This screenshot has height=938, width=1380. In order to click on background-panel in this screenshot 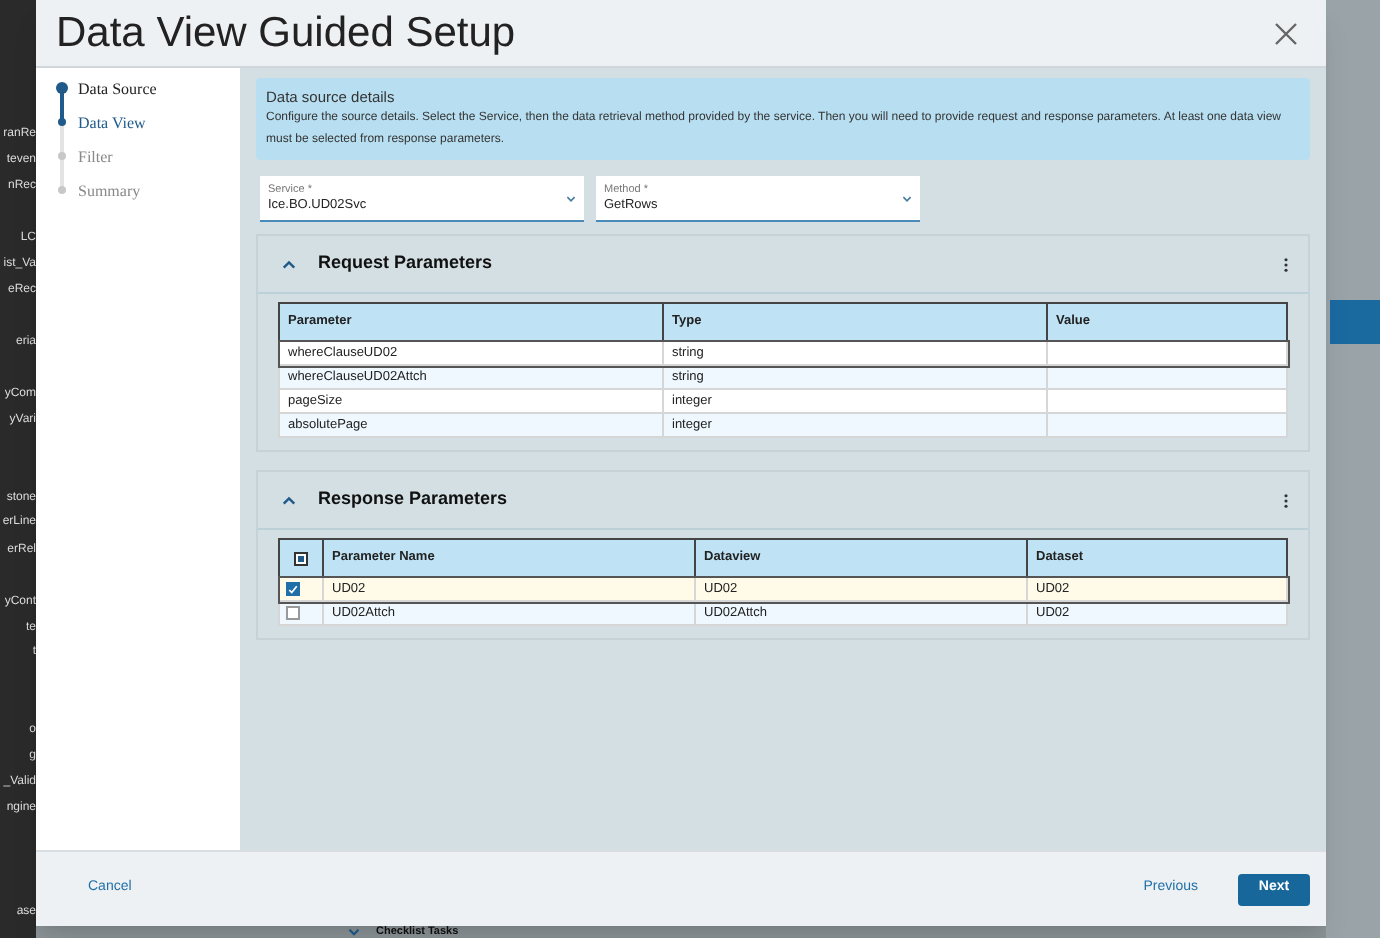, I will do `click(1355, 322)`.